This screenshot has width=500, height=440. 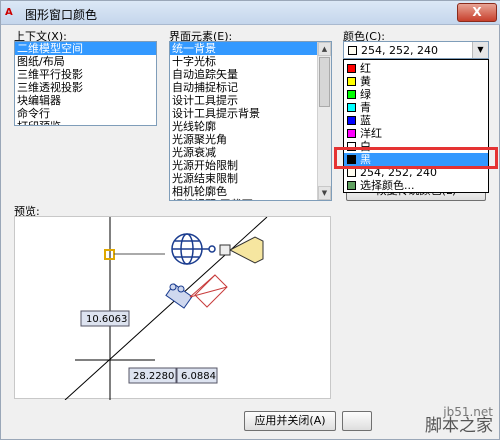 What do you see at coordinates (243, 126) in the screenshot?
I see `interface-element-item: 光线轮廓` at bounding box center [243, 126].